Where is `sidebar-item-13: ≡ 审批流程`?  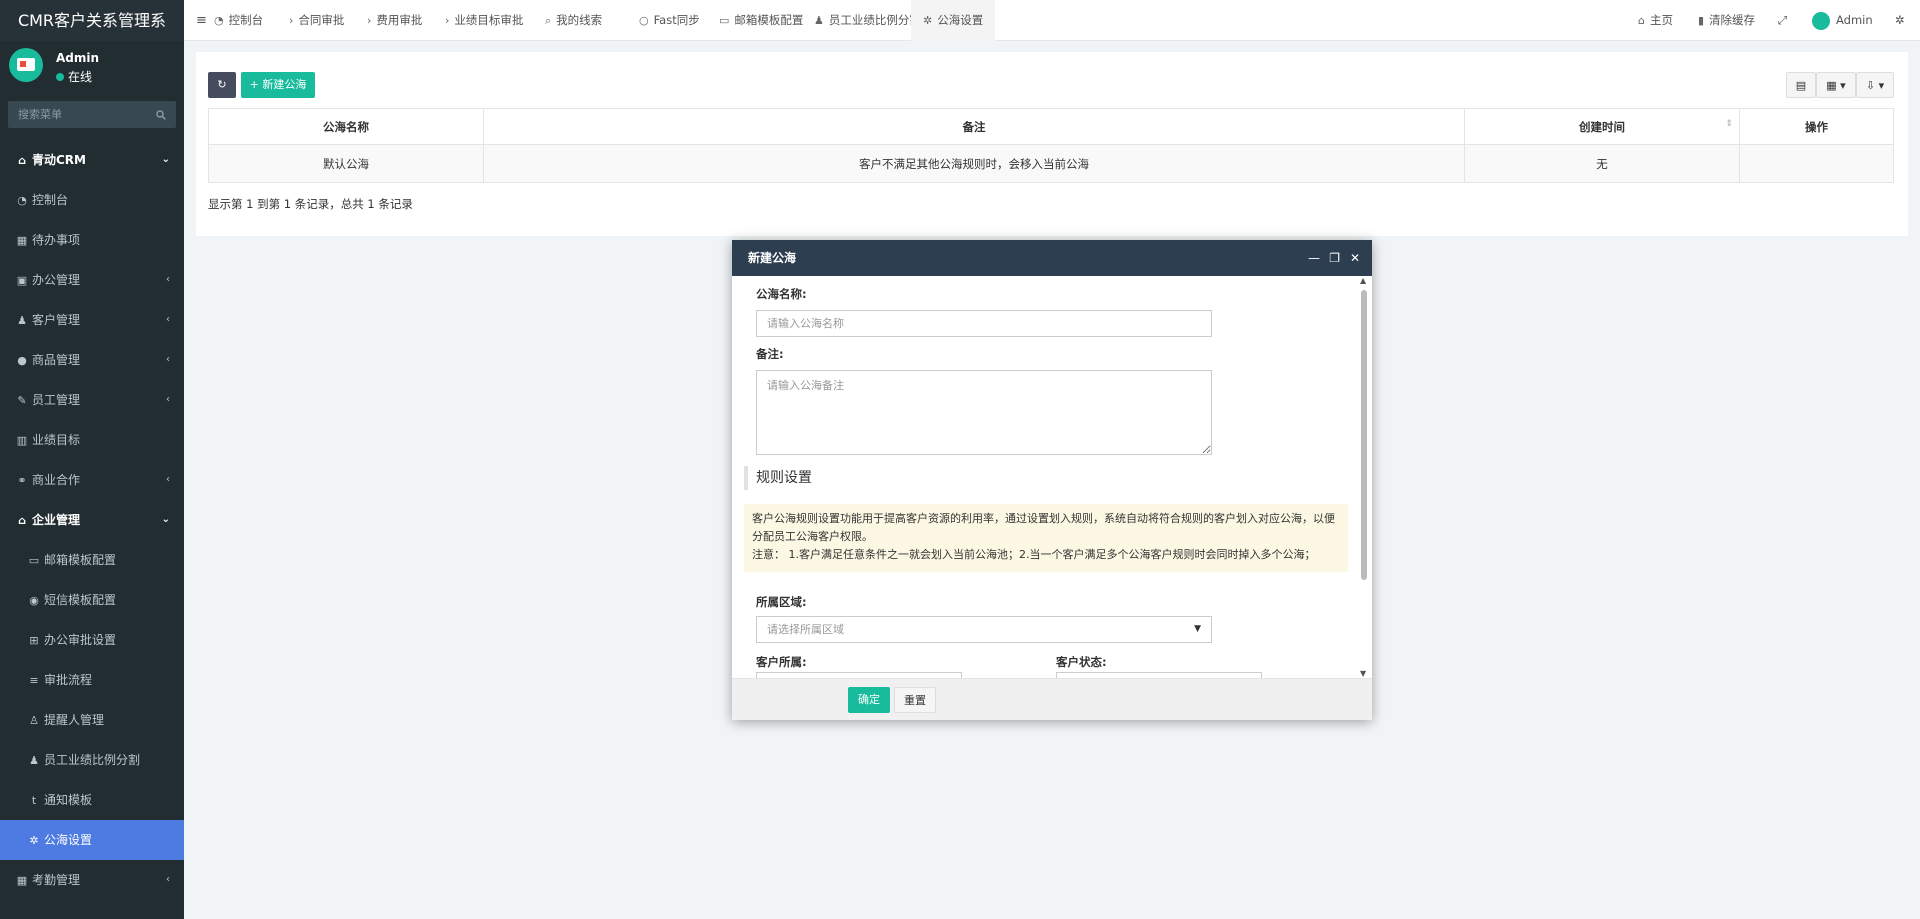
sidebar-item-13: ≡ 审批流程 is located at coordinates (92, 680).